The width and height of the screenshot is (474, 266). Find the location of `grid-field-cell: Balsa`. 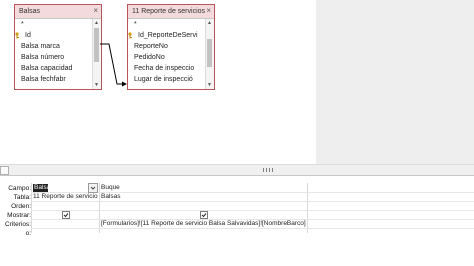

grid-field-cell: Balsa is located at coordinates (40, 188).